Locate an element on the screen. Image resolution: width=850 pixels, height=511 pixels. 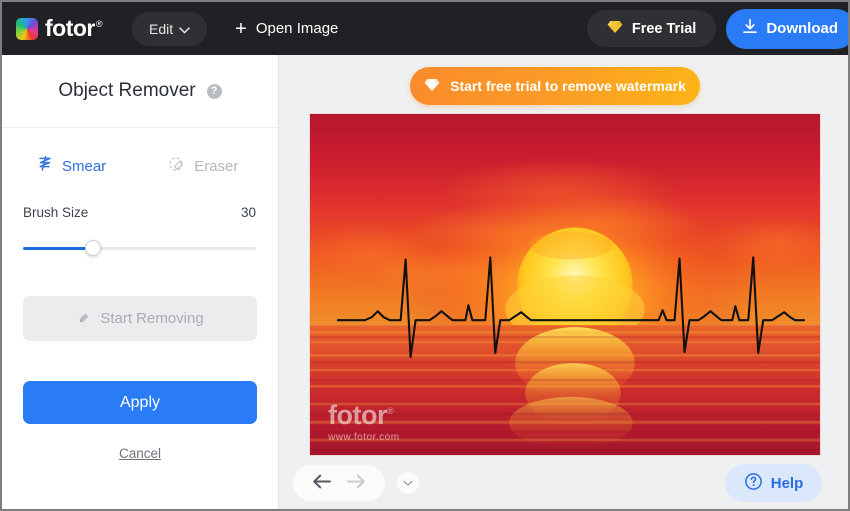
slider-thumb is located at coordinates (92, 248).